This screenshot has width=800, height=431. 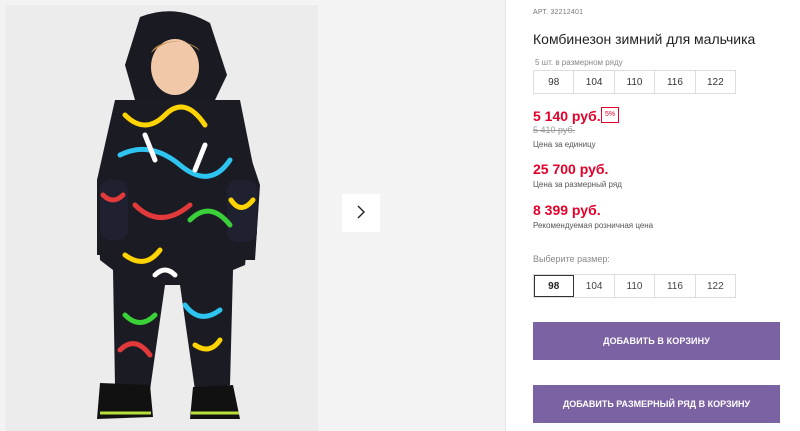 I want to click on add-to-cart-button: ДОБАВИТЬ В КОРЗИНУ, so click(x=656, y=341).